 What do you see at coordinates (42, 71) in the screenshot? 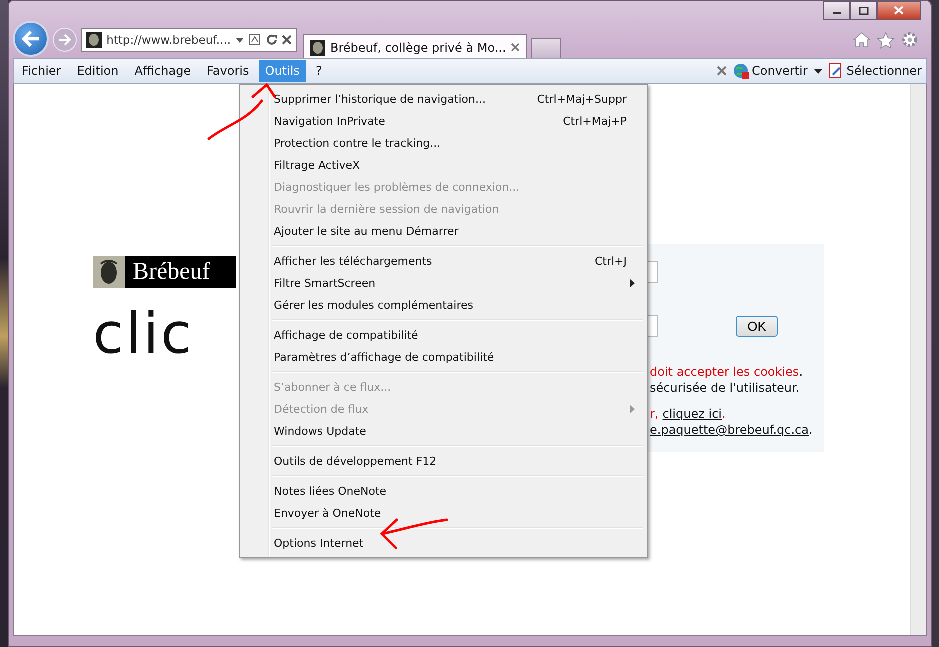
I see `menu-bar-item: Fichier` at bounding box center [42, 71].